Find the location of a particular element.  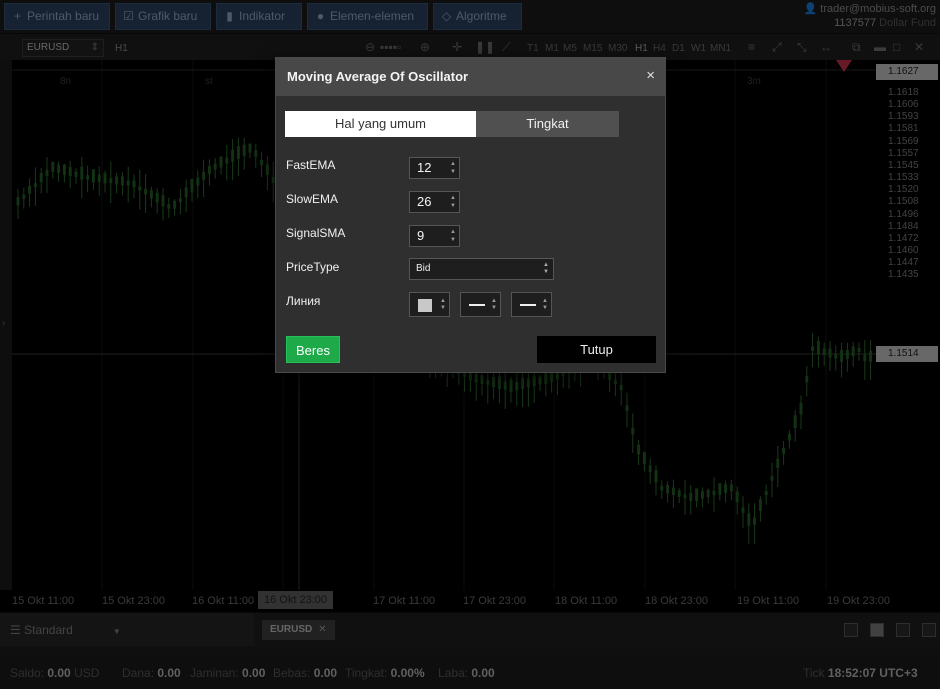

line-label: Линия is located at coordinates (303, 301).